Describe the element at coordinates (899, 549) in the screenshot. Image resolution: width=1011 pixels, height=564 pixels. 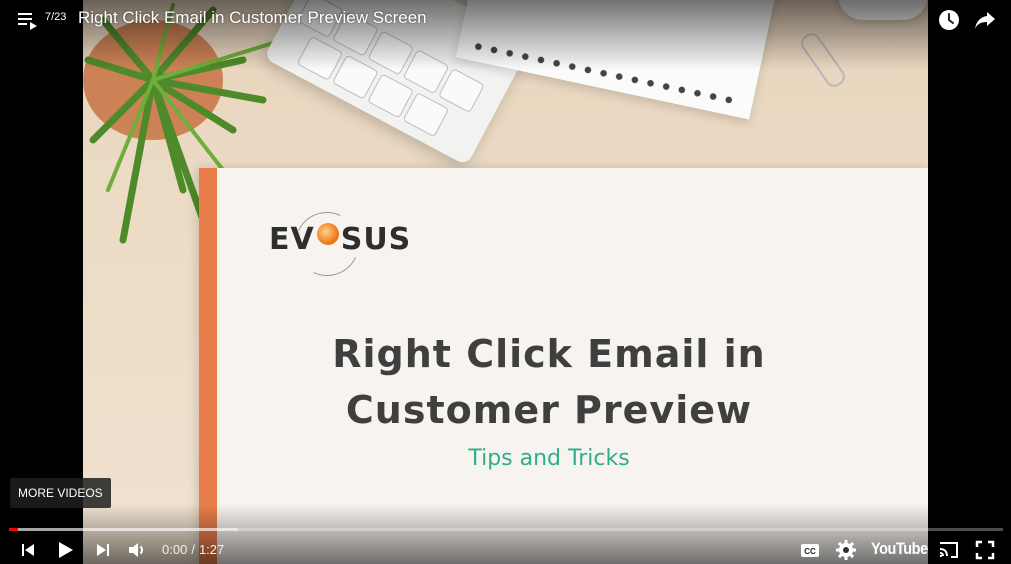
I see `youtube-logo: YouTube` at that location.